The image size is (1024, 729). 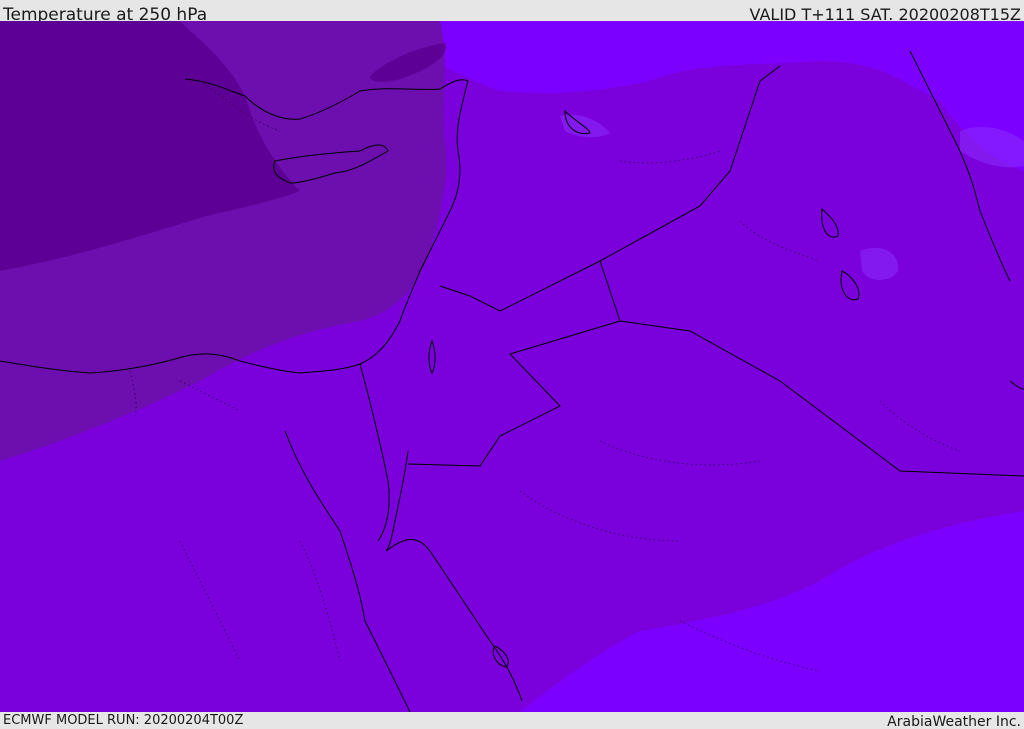 What do you see at coordinates (123, 720) in the screenshot?
I see `model-run-label: ECMWF MODEL RUN: 20200204T00Z` at bounding box center [123, 720].